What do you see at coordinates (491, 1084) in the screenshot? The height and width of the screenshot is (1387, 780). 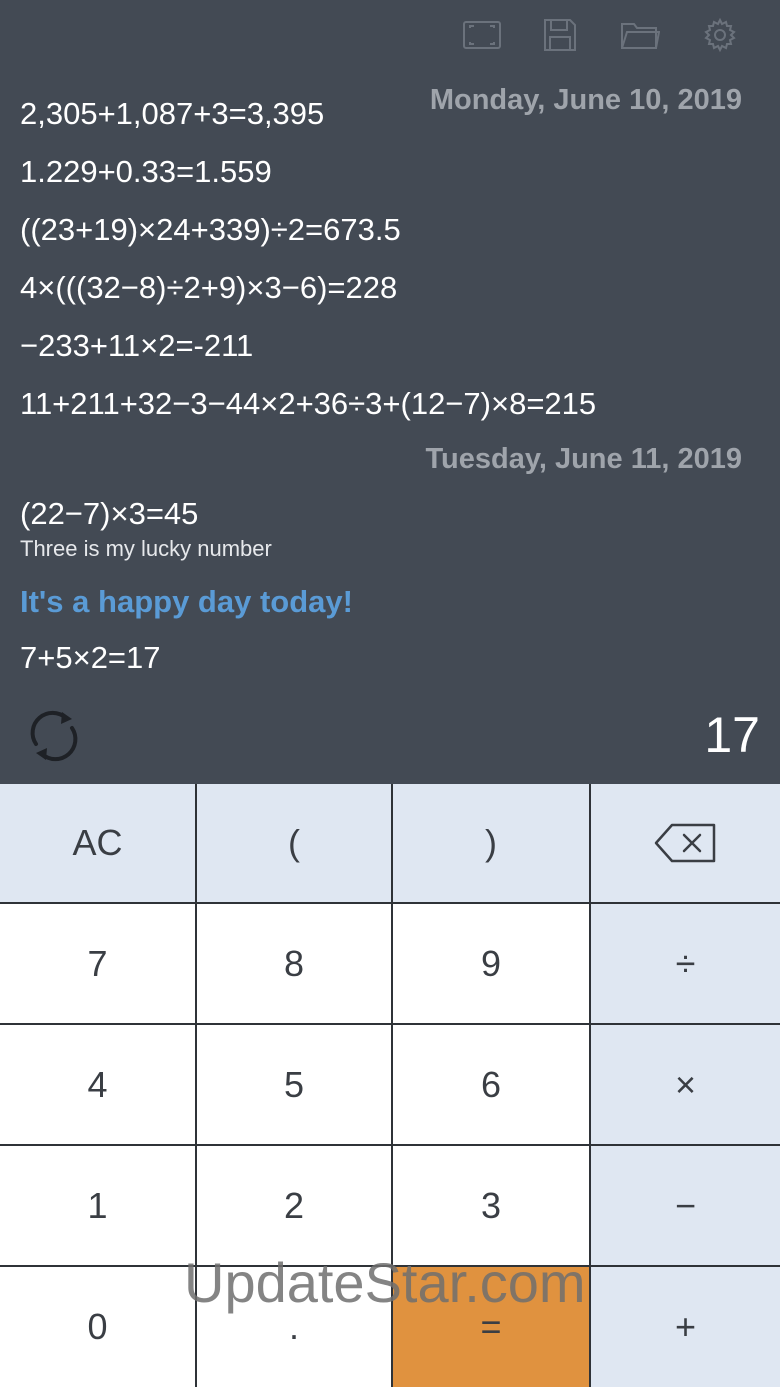 I see `digit-6-key: 6` at bounding box center [491, 1084].